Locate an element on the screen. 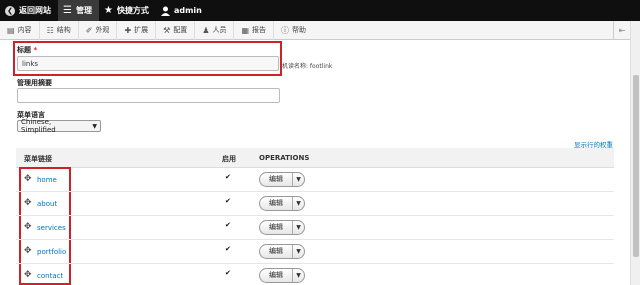  back-to-site-link: ❮ 返回网站 is located at coordinates (29, 10).